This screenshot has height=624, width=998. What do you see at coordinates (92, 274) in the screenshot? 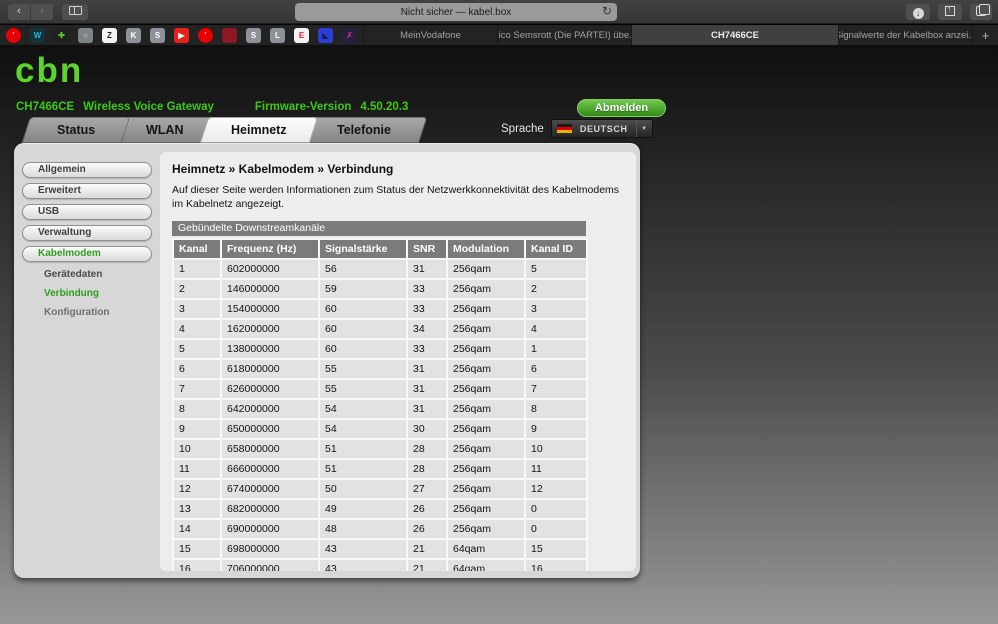
I see `sidebar-link-gerätedaten: Gerätedaten` at bounding box center [92, 274].